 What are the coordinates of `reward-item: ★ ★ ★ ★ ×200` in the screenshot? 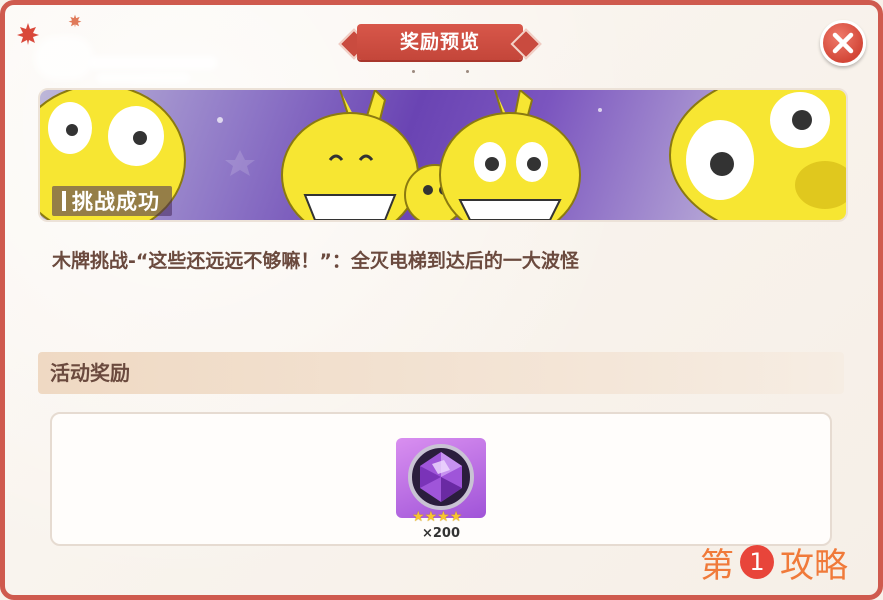 It's located at (441, 493).